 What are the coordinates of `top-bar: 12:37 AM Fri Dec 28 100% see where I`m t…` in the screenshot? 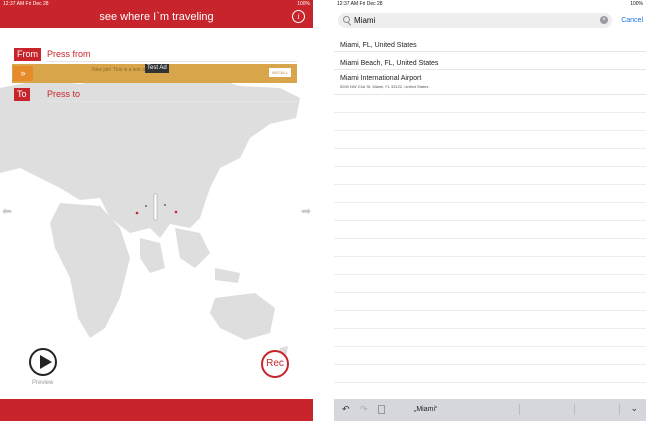 It's located at (156, 14).